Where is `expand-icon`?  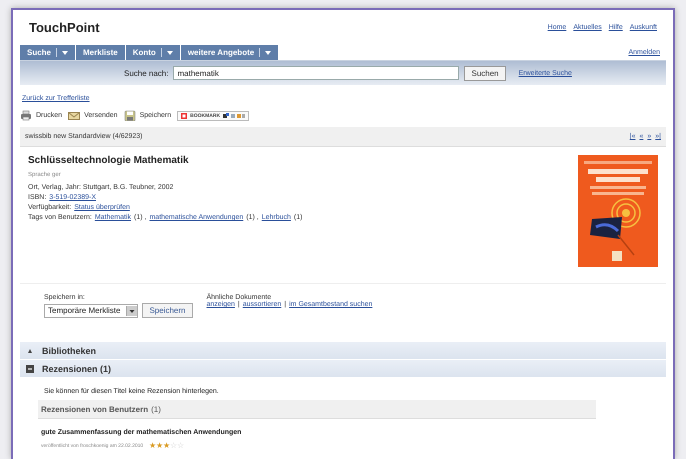
expand-icon is located at coordinates (30, 350).